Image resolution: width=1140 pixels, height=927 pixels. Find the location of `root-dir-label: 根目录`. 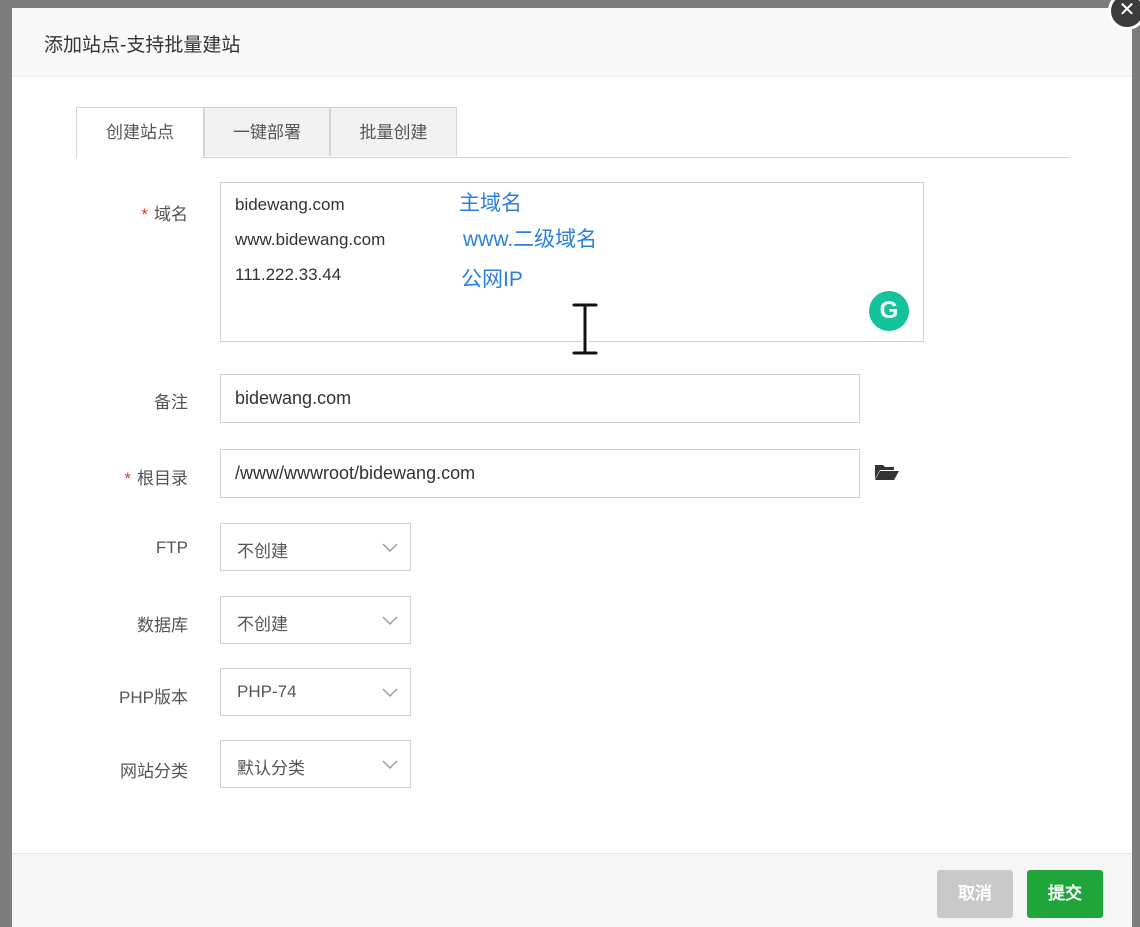

root-dir-label: 根目录 is located at coordinates (162, 478).